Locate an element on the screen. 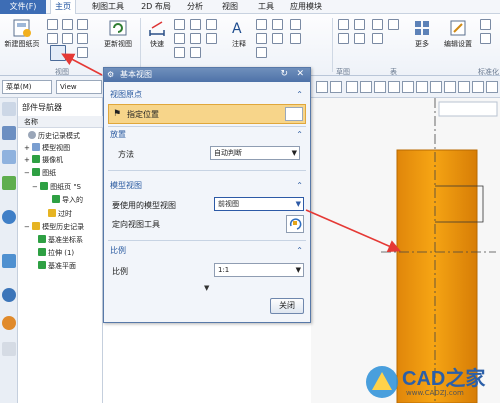  arrow-to-base-view is located at coordinates (82, 64).